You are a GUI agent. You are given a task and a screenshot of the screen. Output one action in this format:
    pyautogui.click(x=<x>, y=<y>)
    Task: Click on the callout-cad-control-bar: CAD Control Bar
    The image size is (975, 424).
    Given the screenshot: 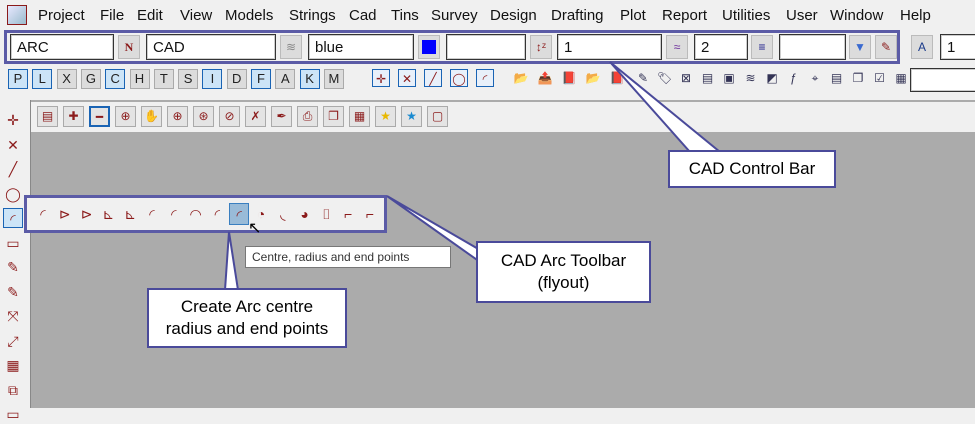 What is the action you would take?
    pyautogui.click(x=752, y=169)
    